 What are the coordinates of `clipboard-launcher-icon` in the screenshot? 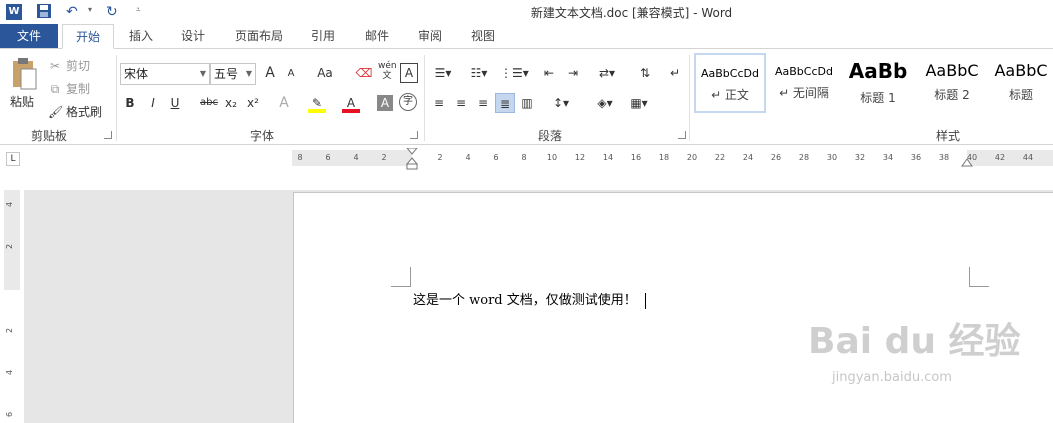 It's located at (108, 135).